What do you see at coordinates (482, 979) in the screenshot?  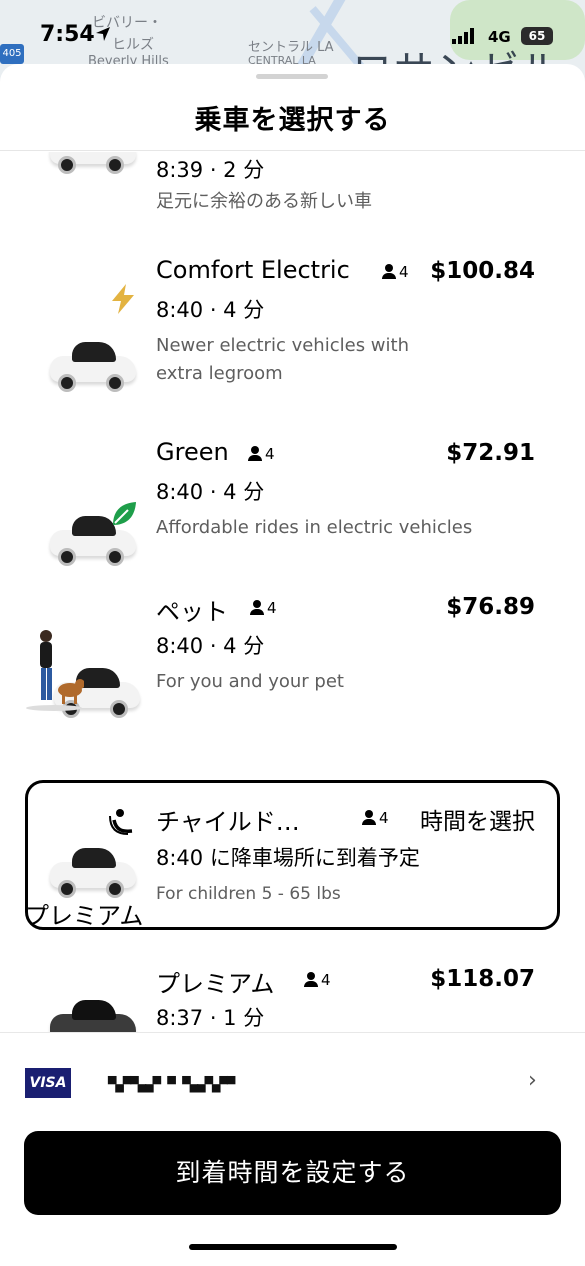 I see `ride-price: $118.07` at bounding box center [482, 979].